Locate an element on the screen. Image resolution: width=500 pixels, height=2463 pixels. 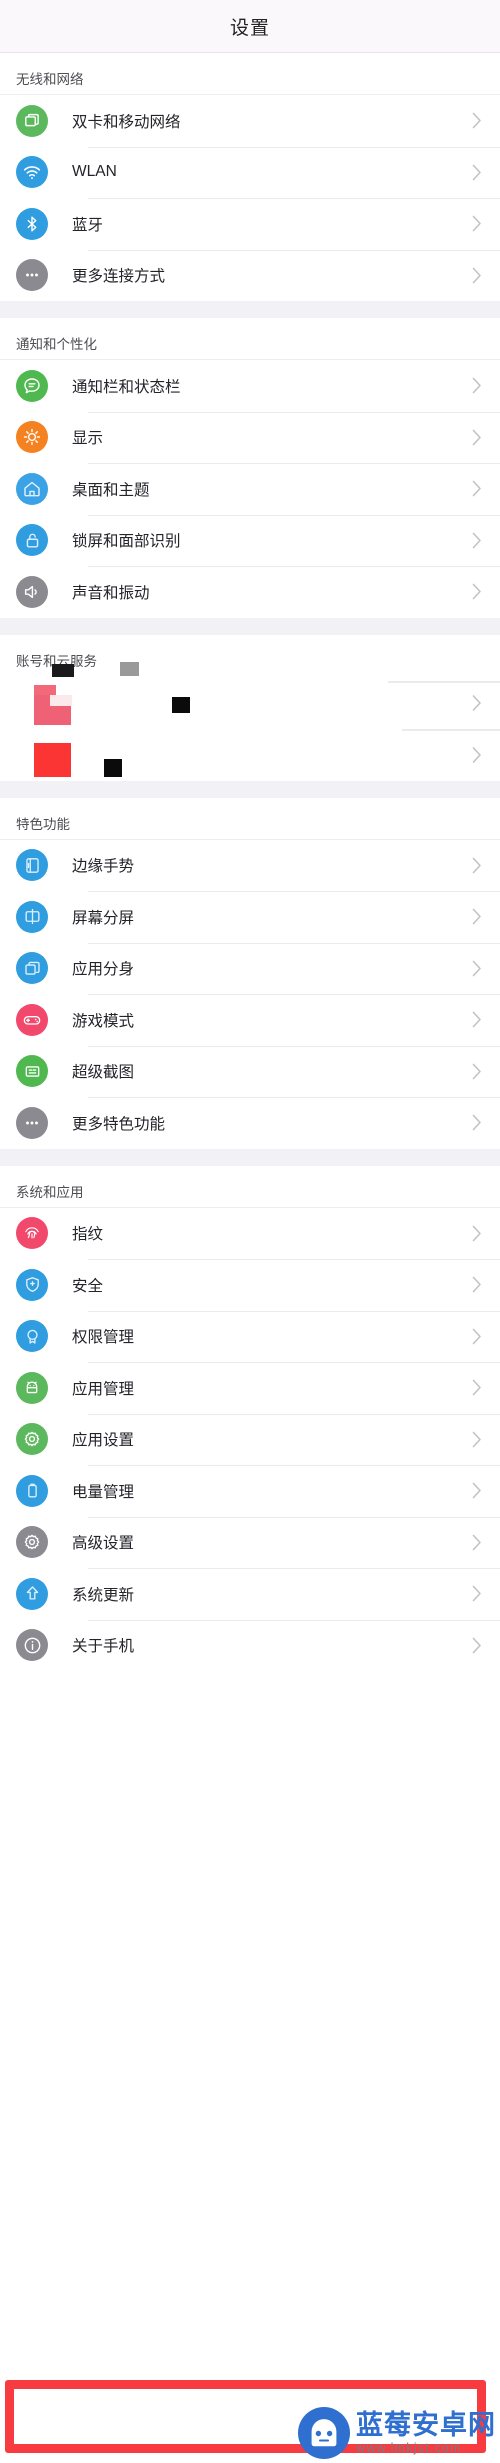
settings-row-label: 双卡和移动网络 is located at coordinates (126, 122).